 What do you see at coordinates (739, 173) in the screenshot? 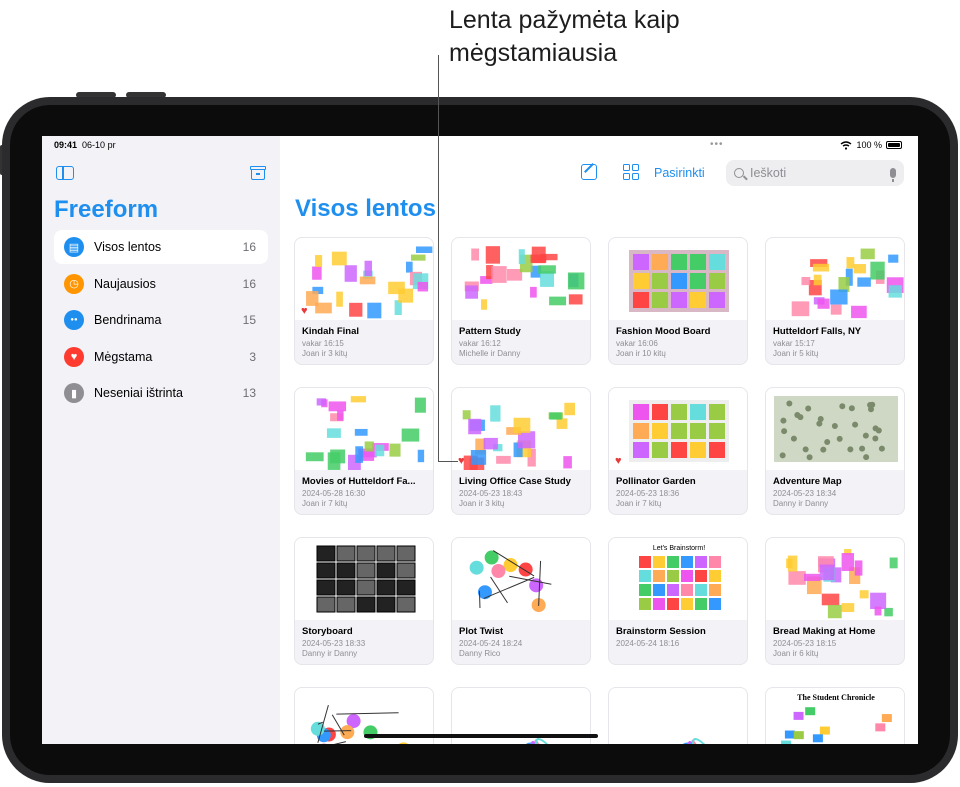
I see `search-icon` at bounding box center [739, 173].